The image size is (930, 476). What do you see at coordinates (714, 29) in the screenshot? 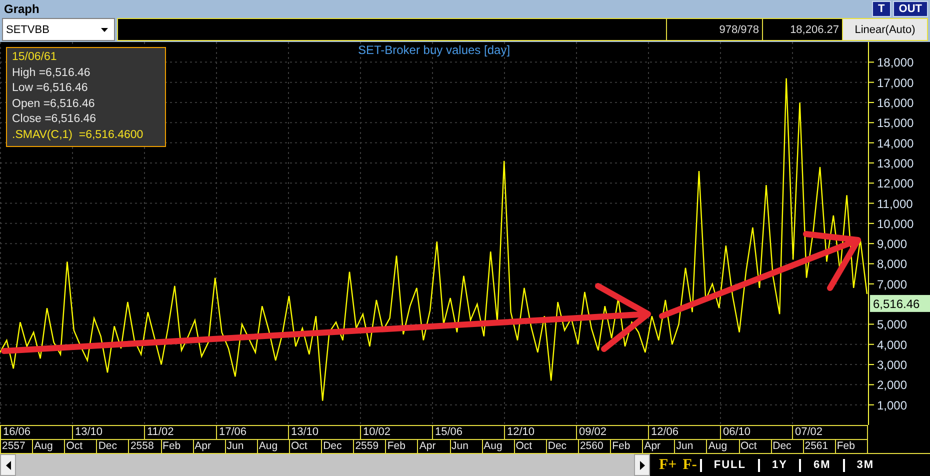
I see `readout-text: 978/978` at bounding box center [714, 29].